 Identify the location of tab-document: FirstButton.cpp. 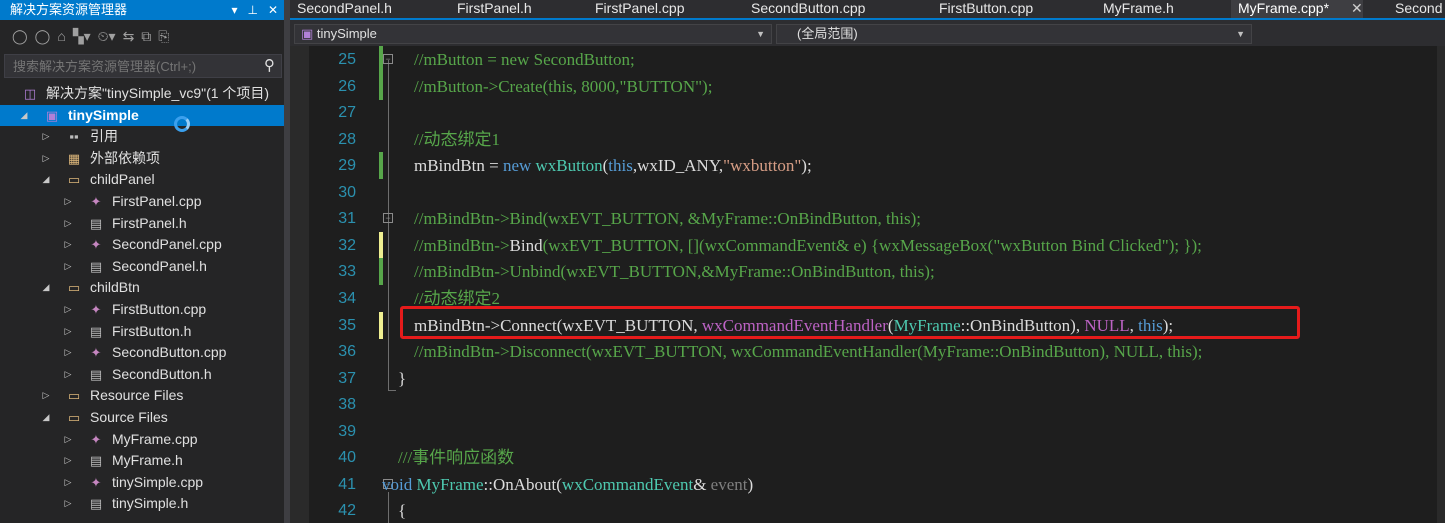
(982, 9).